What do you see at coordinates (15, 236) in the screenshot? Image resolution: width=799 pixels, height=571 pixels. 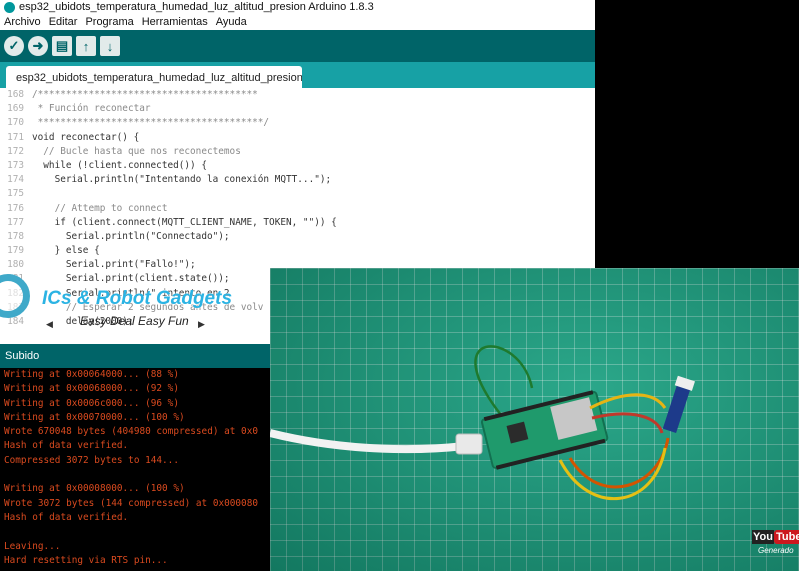 I see `line-number: 178` at bounding box center [15, 236].